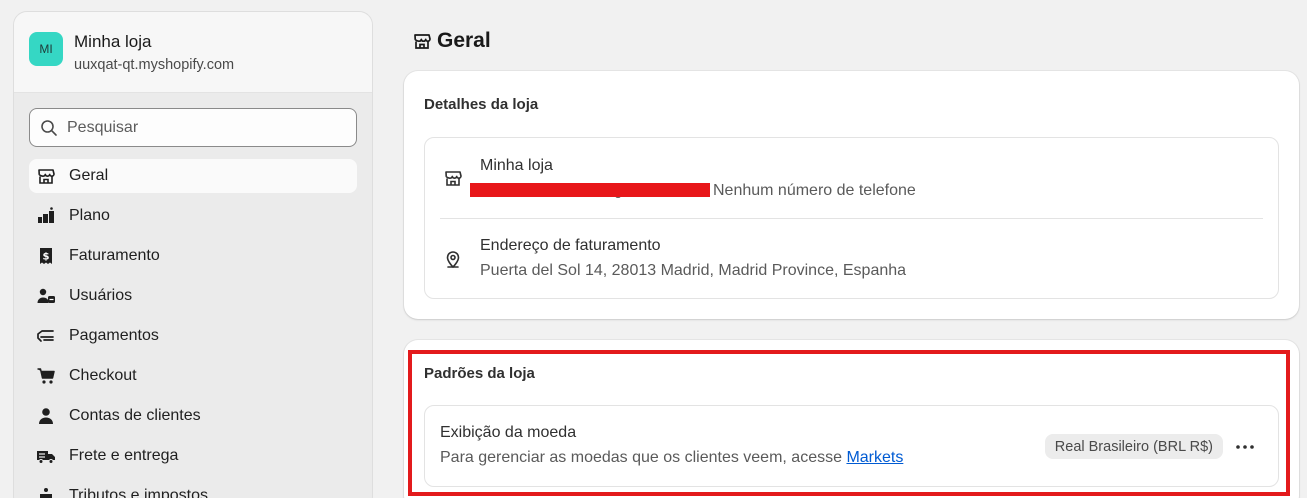 The image size is (1307, 498). What do you see at coordinates (154, 64) in the screenshot?
I see `store-domain: uuxqat-qt.myshopify.com` at bounding box center [154, 64].